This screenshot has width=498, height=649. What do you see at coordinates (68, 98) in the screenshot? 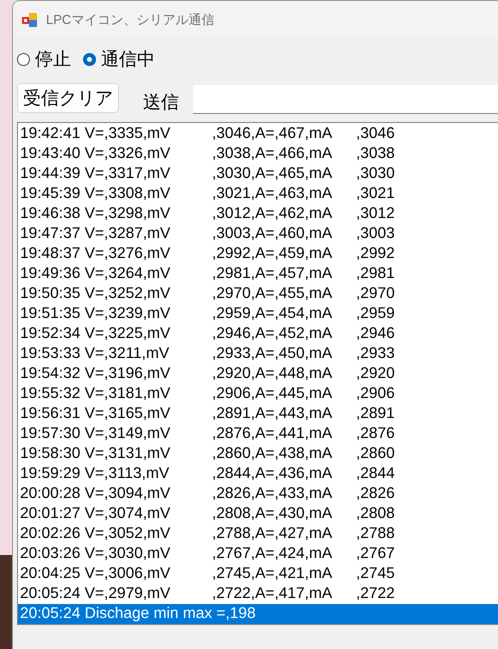
I see `clear-button: 受信クリア` at bounding box center [68, 98].